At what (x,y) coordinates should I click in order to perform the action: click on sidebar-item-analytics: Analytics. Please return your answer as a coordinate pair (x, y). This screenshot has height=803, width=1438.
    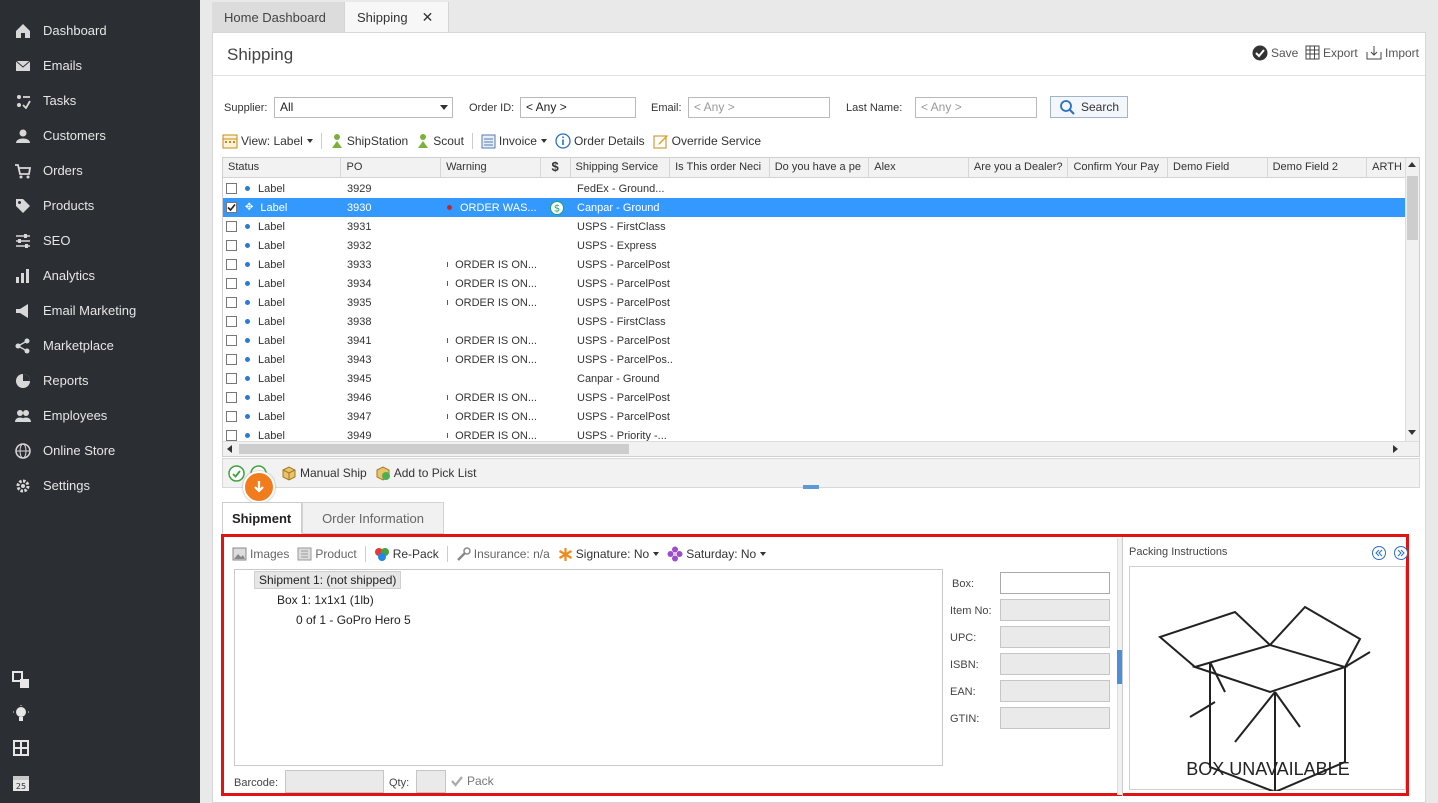
    Looking at the image, I should click on (100, 275).